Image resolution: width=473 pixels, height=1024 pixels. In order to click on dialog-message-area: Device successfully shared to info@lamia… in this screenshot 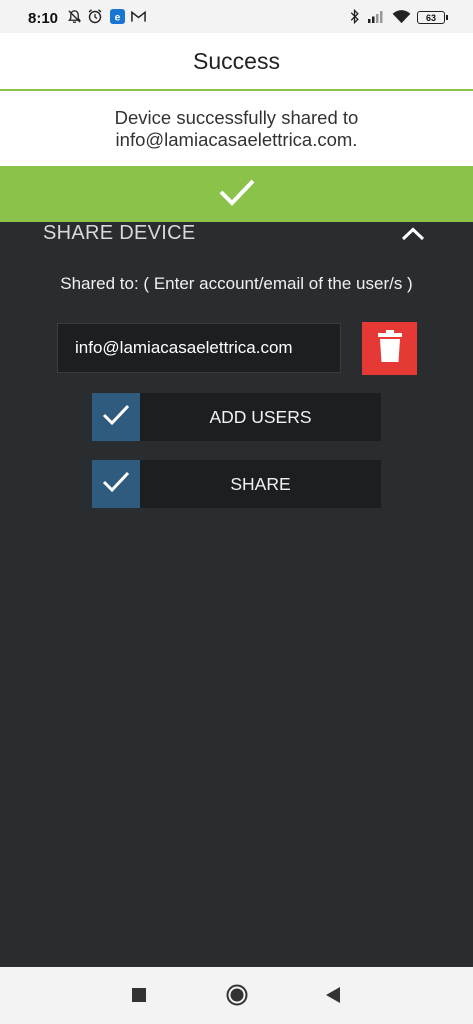, I will do `click(236, 128)`.